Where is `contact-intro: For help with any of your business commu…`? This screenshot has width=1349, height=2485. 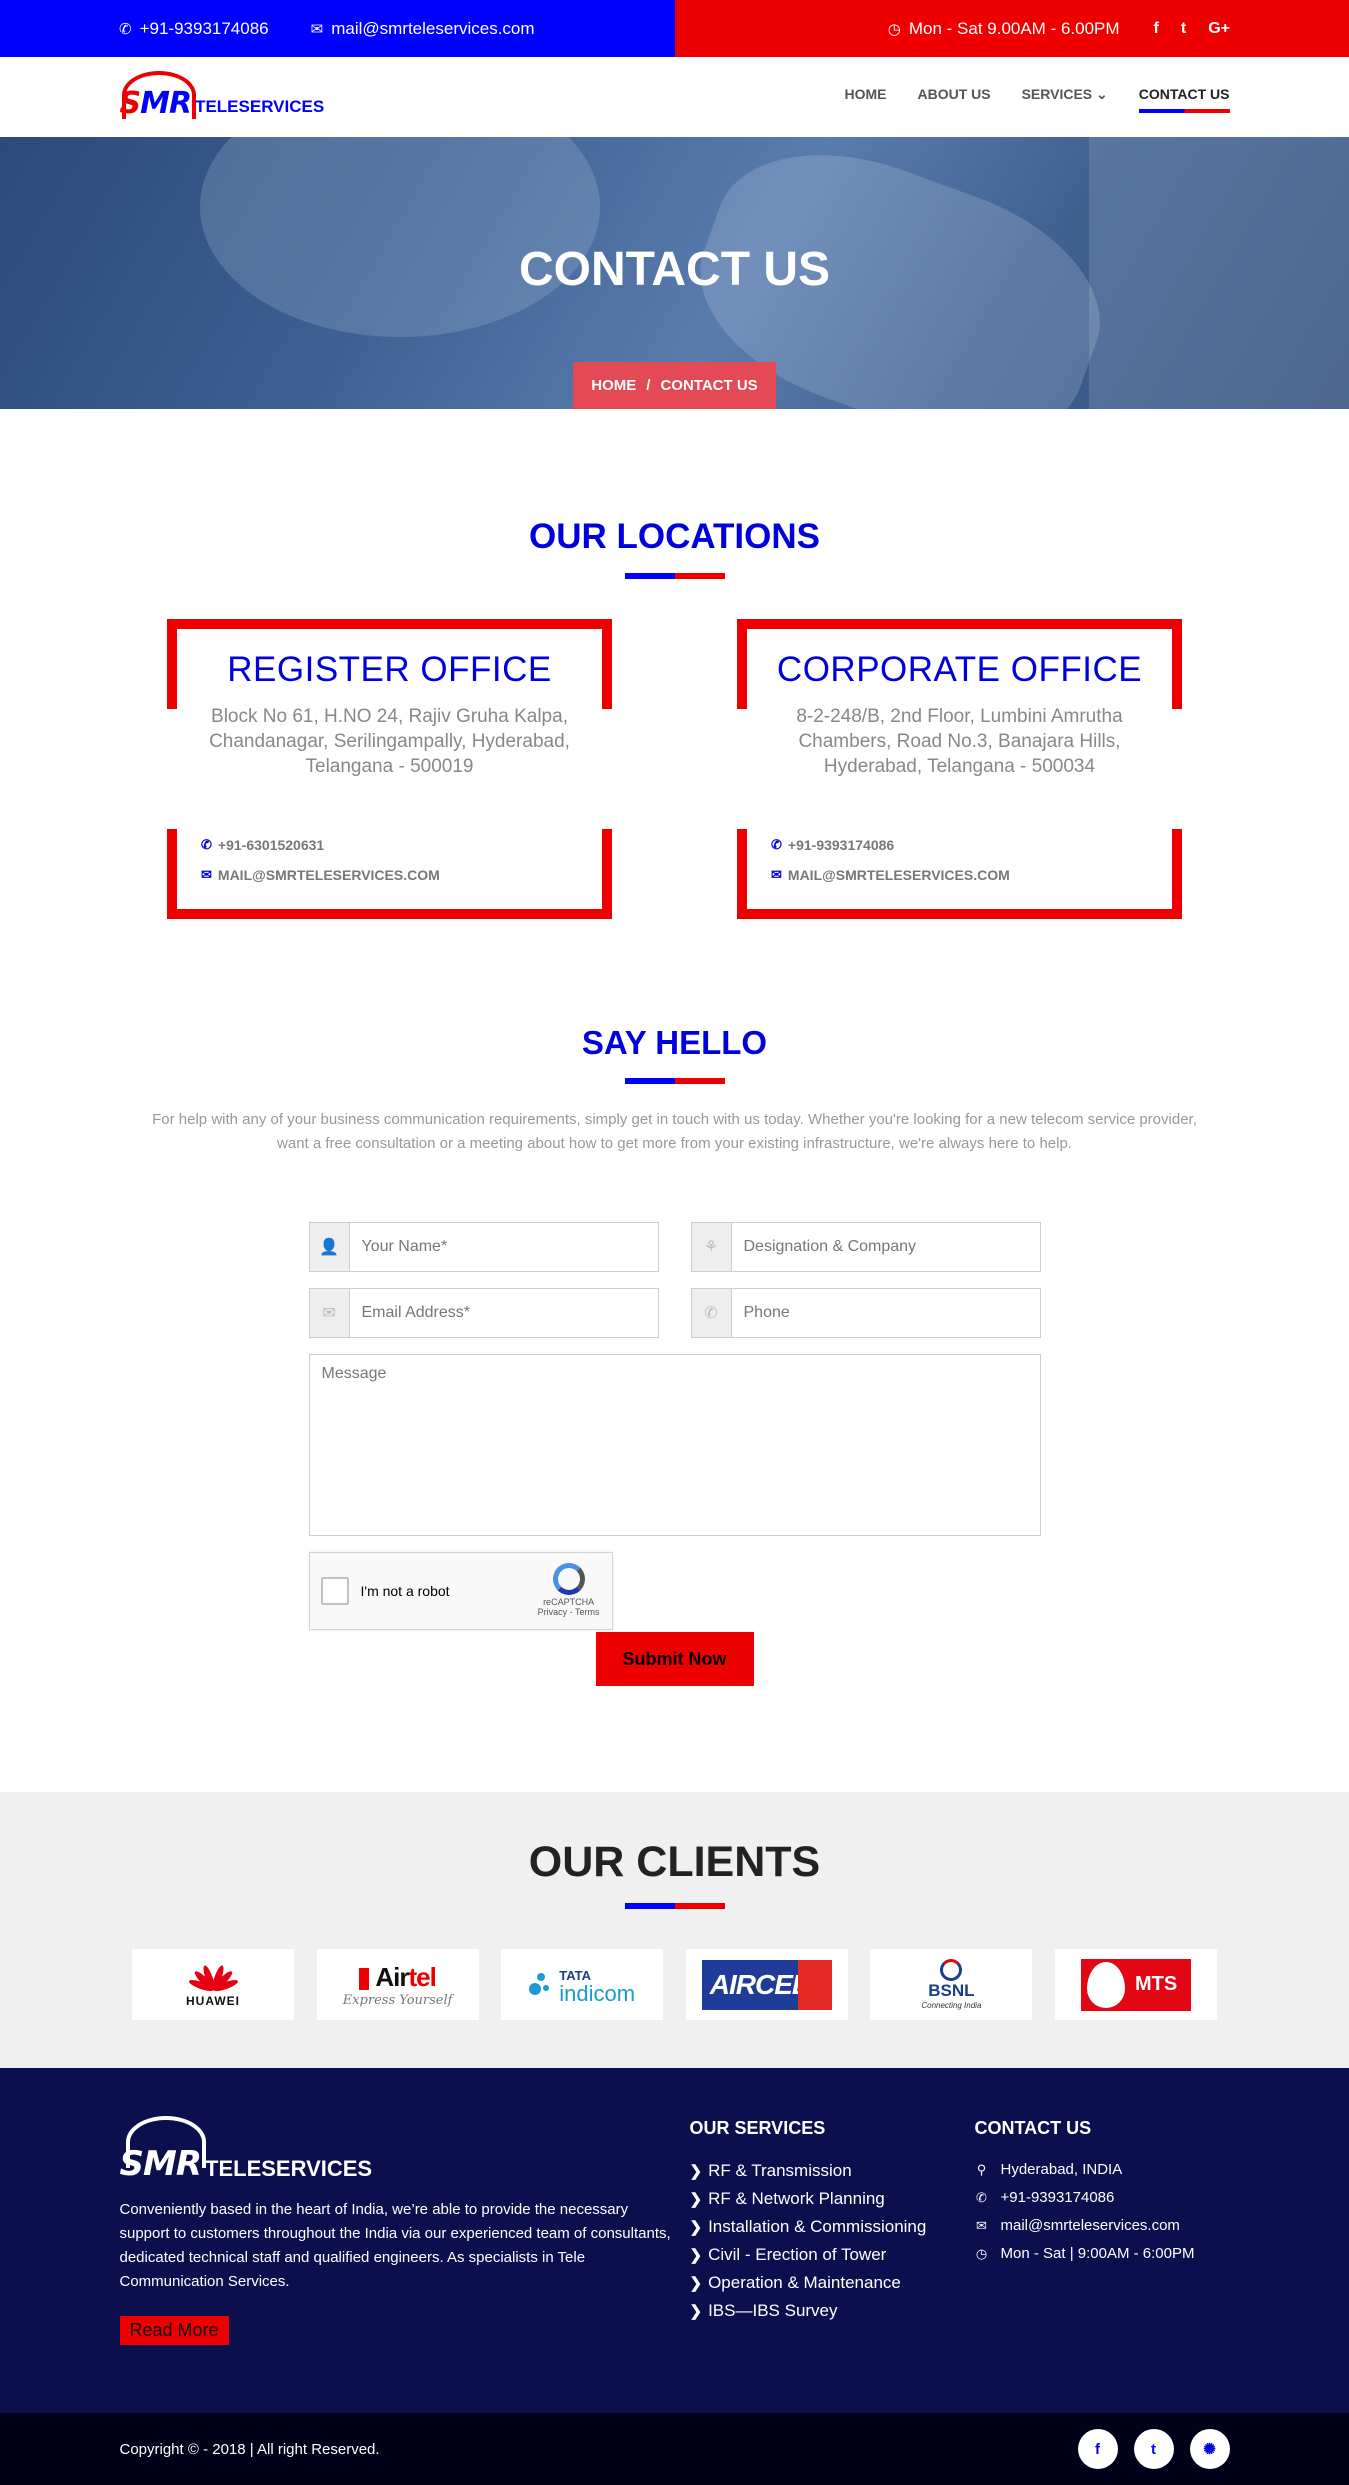
contact-intro: For help with any of your business commu… is located at coordinates (674, 1131).